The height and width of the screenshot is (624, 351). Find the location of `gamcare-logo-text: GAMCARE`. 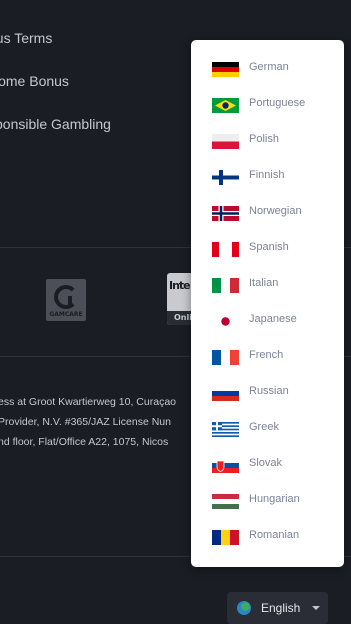

gamcare-logo-text: GAMCARE is located at coordinates (66, 314).